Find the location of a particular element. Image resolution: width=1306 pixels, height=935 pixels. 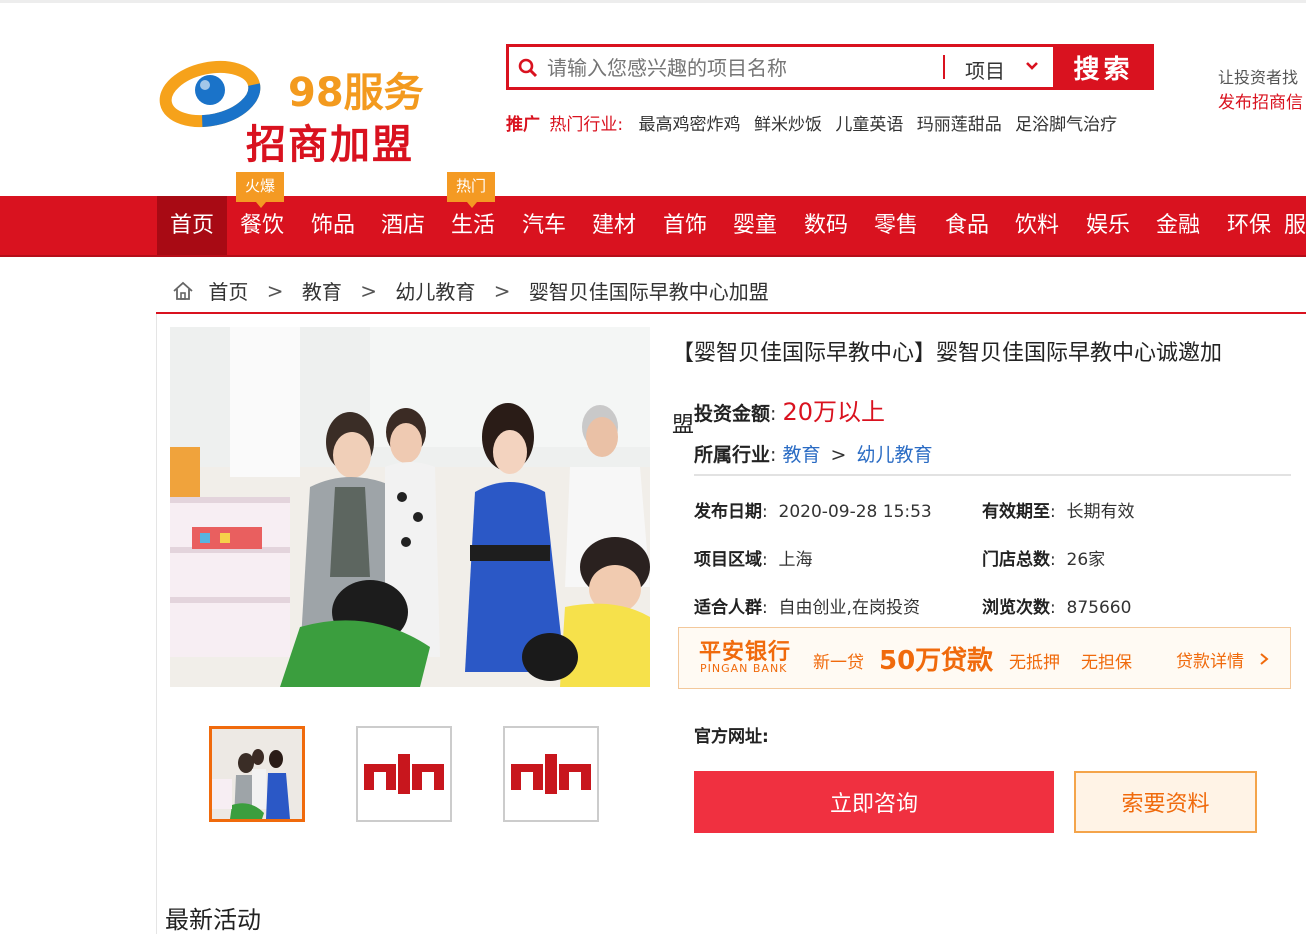

nav-item-environment: 环保 is located at coordinates (1249, 225).